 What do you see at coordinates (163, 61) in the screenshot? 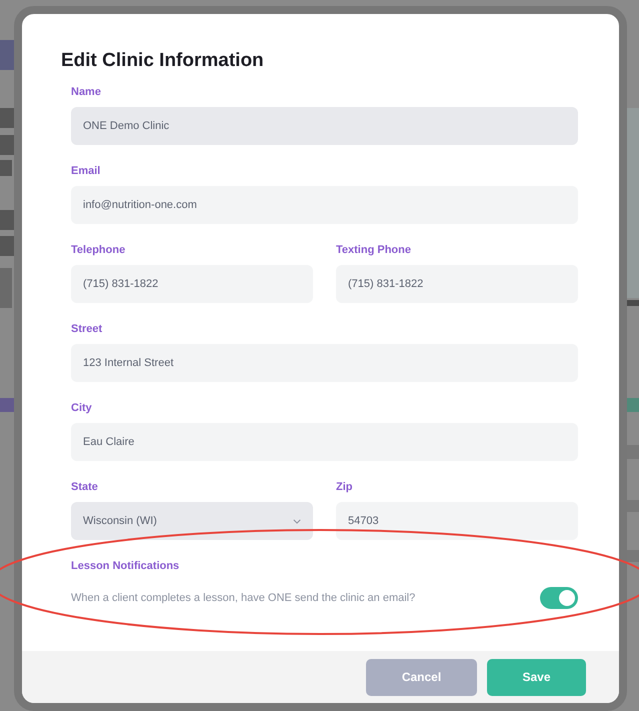
I see `dialog-title: Edit Clinic Information` at bounding box center [163, 61].